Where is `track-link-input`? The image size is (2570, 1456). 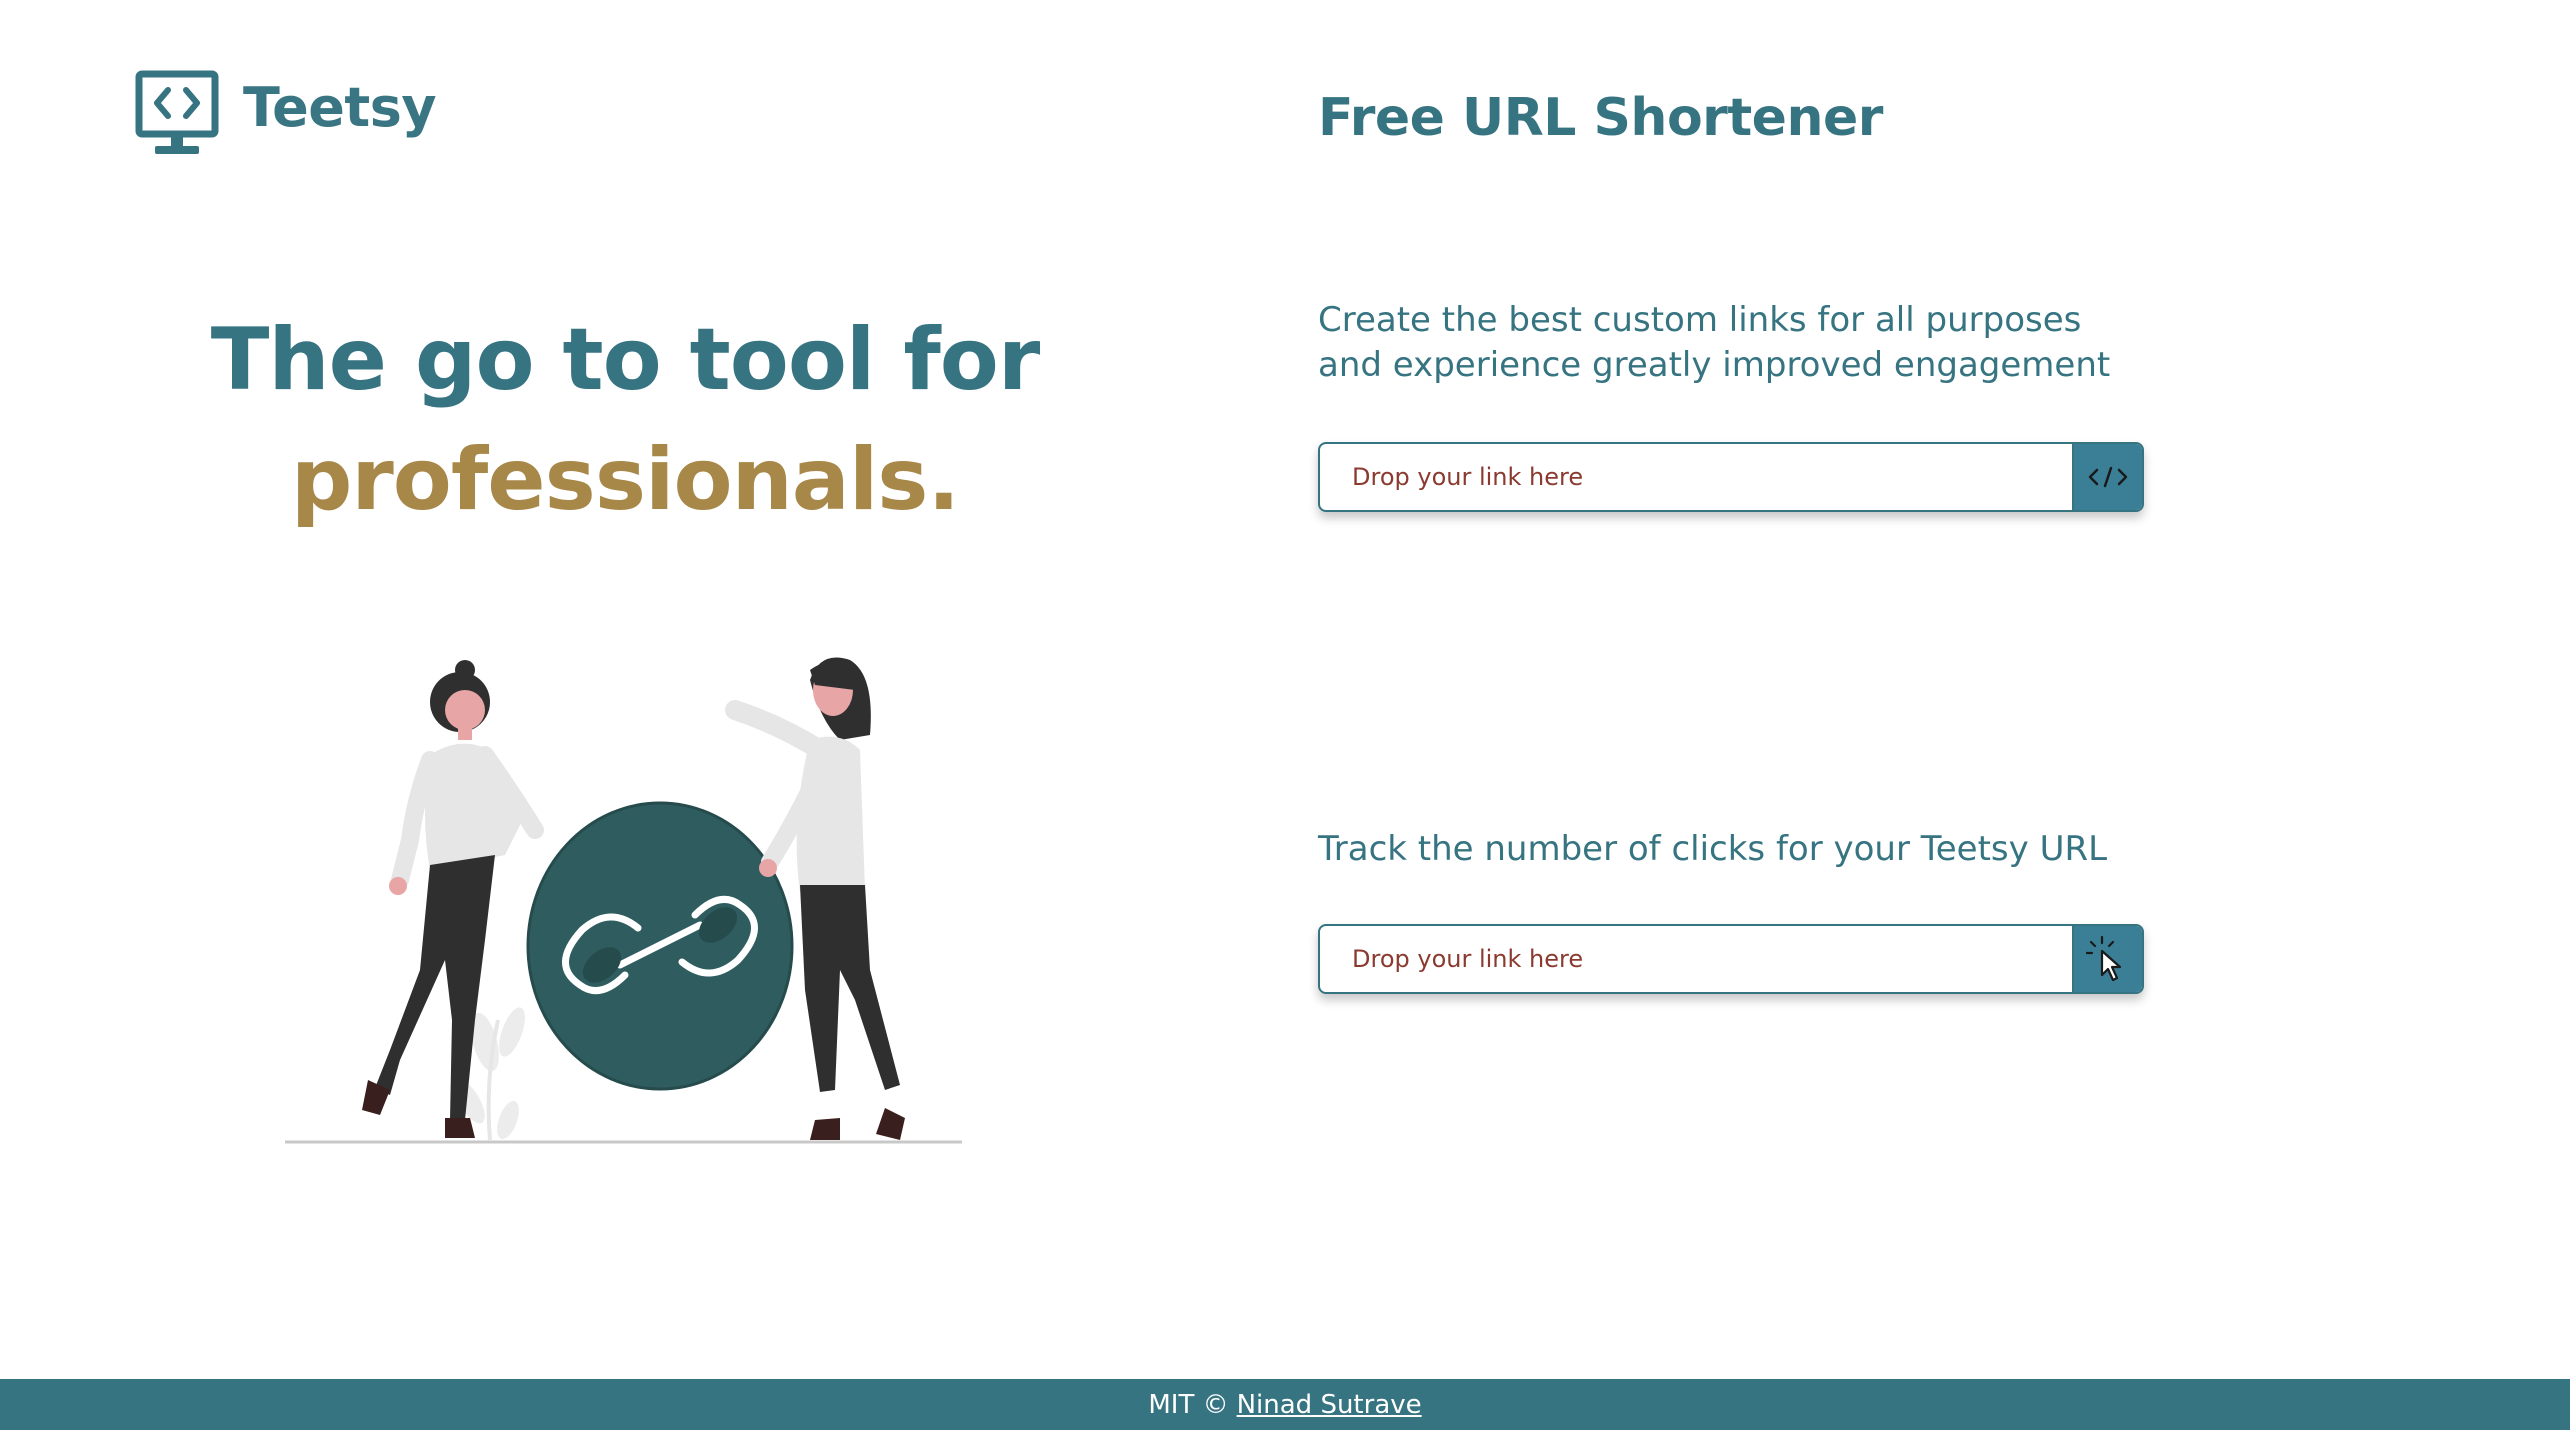 track-link-input is located at coordinates (1696, 959).